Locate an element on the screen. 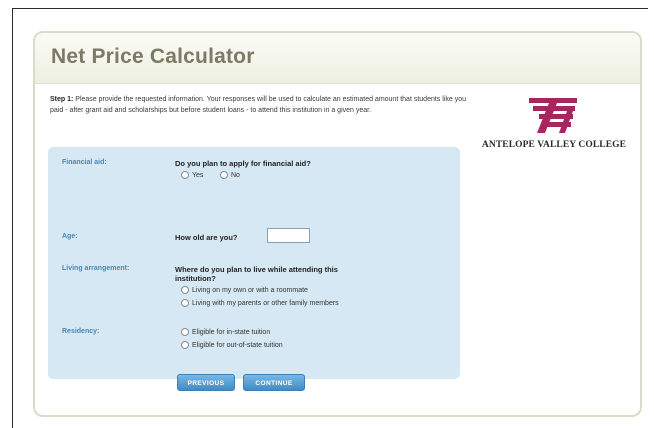 This screenshot has height=428, width=654. radio-living-own is located at coordinates (185, 290).